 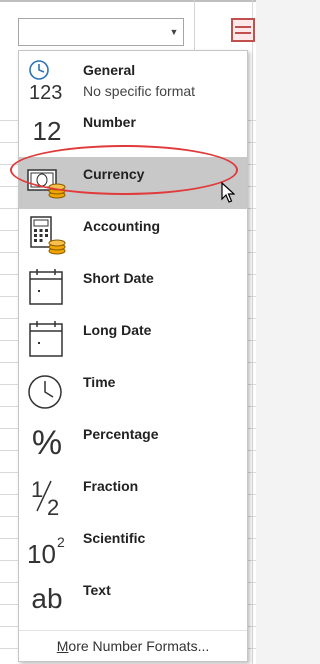 What do you see at coordinates (133, 287) in the screenshot?
I see `menu-item-short-date: Short Date` at bounding box center [133, 287].